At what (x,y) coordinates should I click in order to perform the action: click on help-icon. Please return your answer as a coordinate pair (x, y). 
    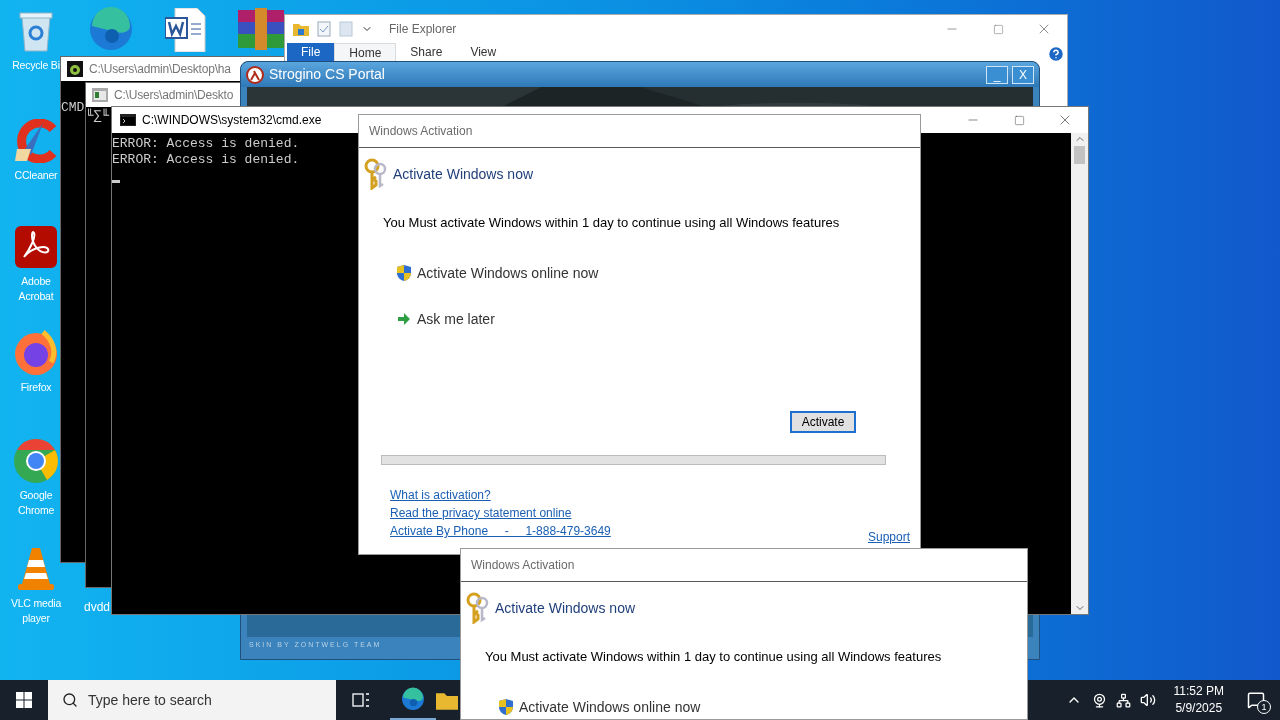
    Looking at the image, I should click on (1056, 54).